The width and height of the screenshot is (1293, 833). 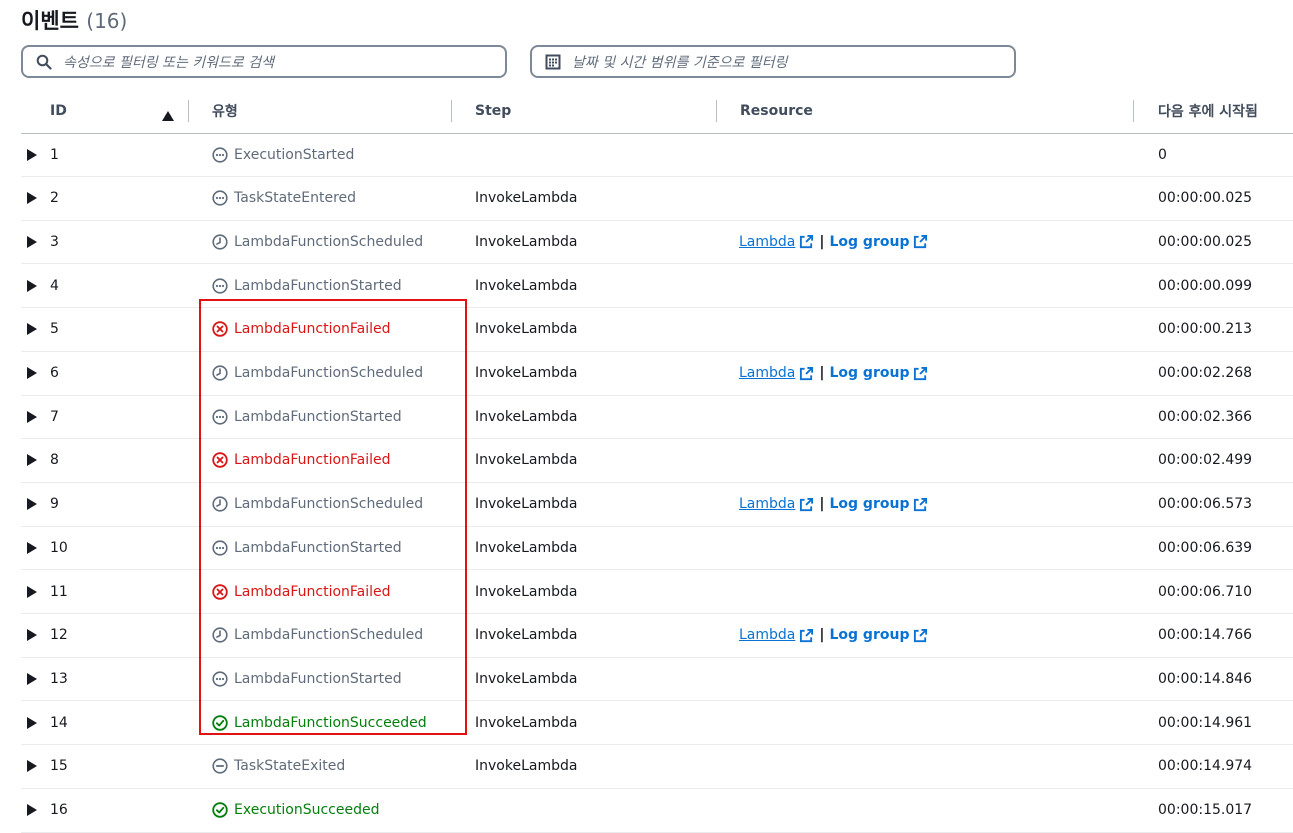 I want to click on event-type: ExecutionSucceeded, so click(x=295, y=810).